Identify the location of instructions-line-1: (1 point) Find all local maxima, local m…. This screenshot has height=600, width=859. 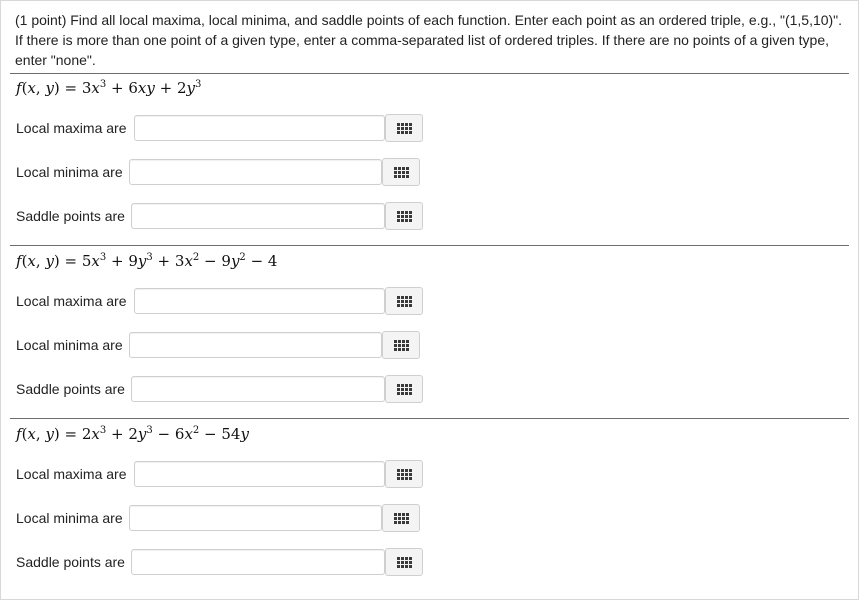
(429, 20).